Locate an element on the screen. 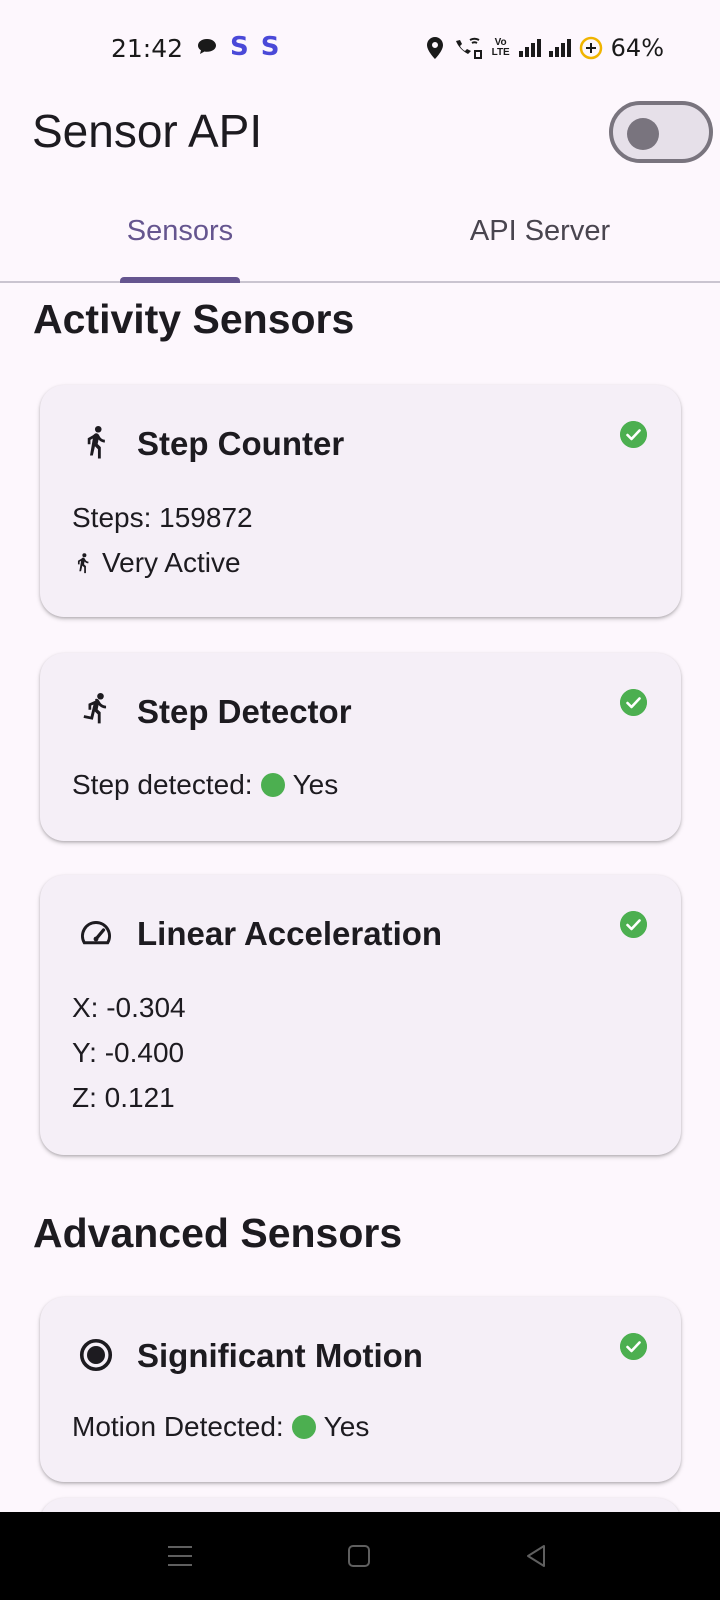 The width and height of the screenshot is (720, 1600). battery-percentage: 64% is located at coordinates (637, 48).